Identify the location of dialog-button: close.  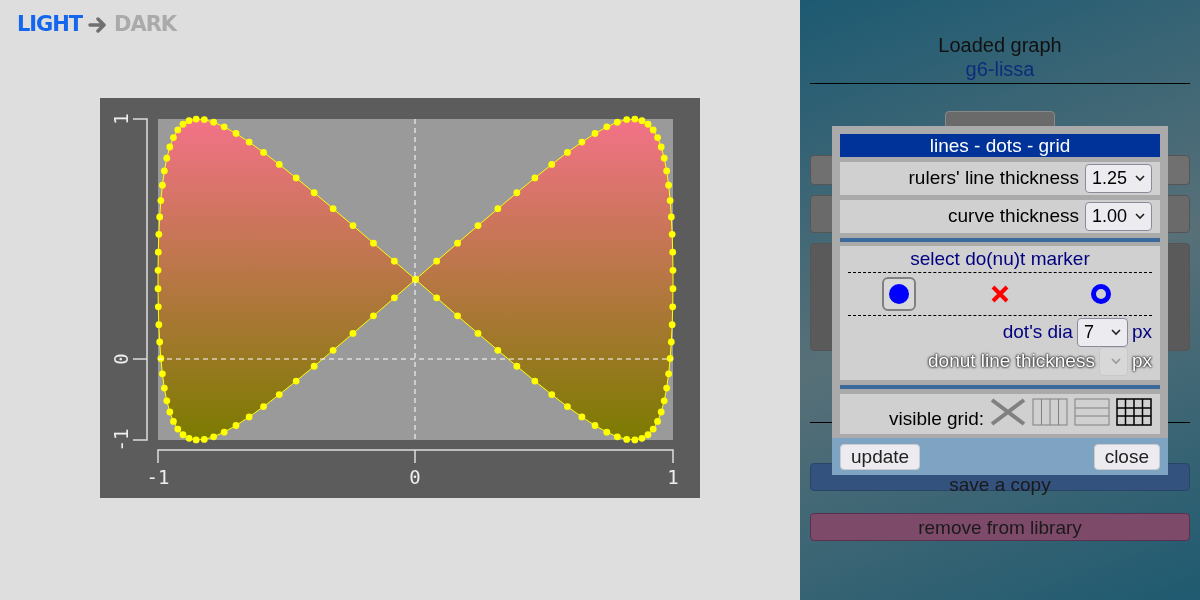
(1126, 456).